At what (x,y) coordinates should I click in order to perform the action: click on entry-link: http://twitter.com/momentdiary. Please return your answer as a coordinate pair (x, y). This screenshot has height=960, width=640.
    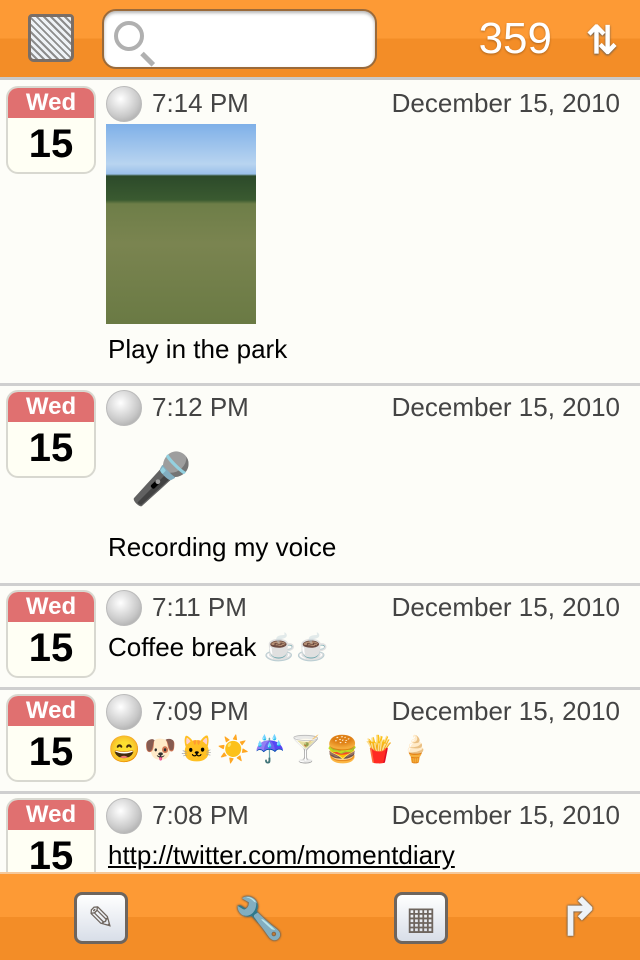
    Looking at the image, I should click on (281, 855).